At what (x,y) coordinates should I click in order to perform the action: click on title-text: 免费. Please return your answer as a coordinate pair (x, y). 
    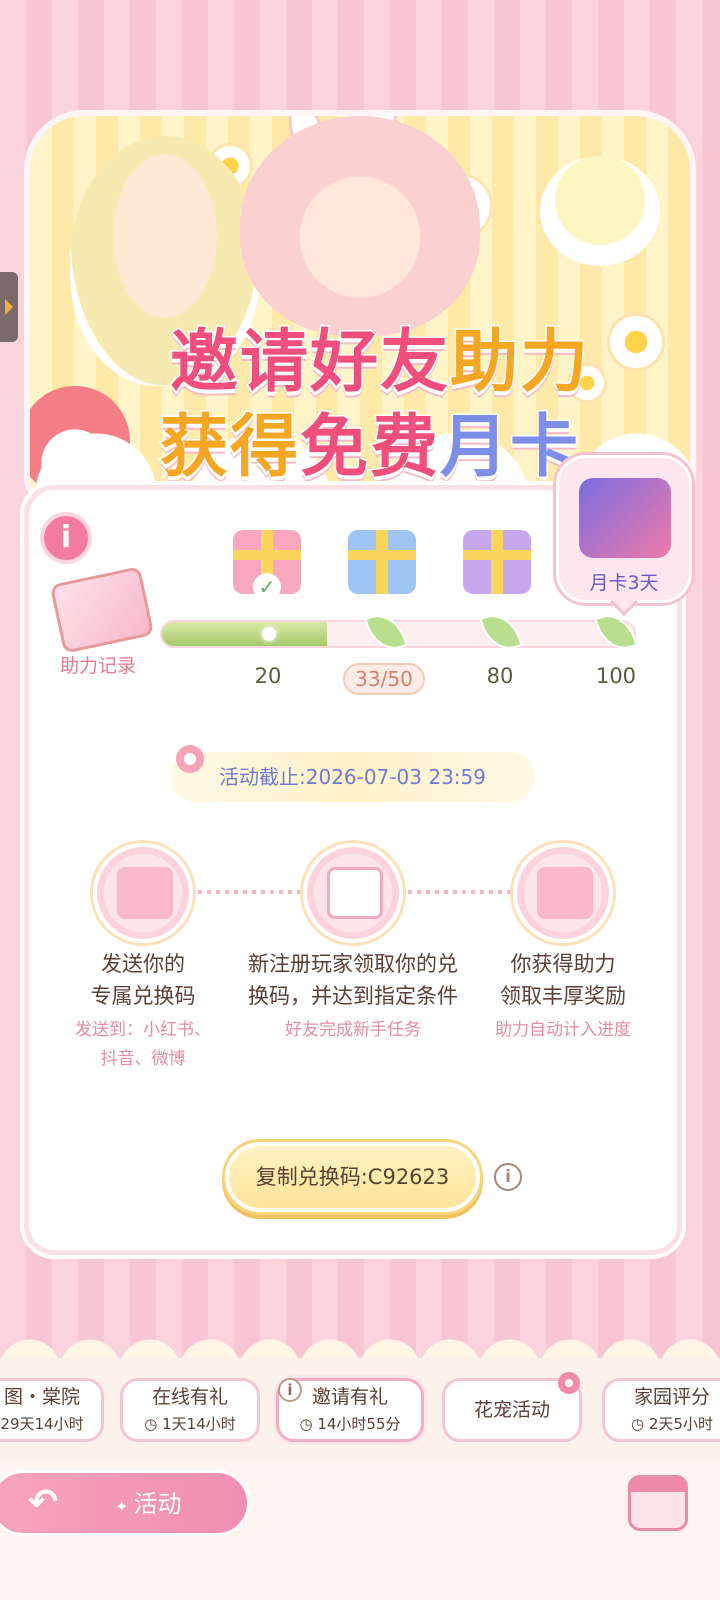
    Looking at the image, I should click on (369, 448).